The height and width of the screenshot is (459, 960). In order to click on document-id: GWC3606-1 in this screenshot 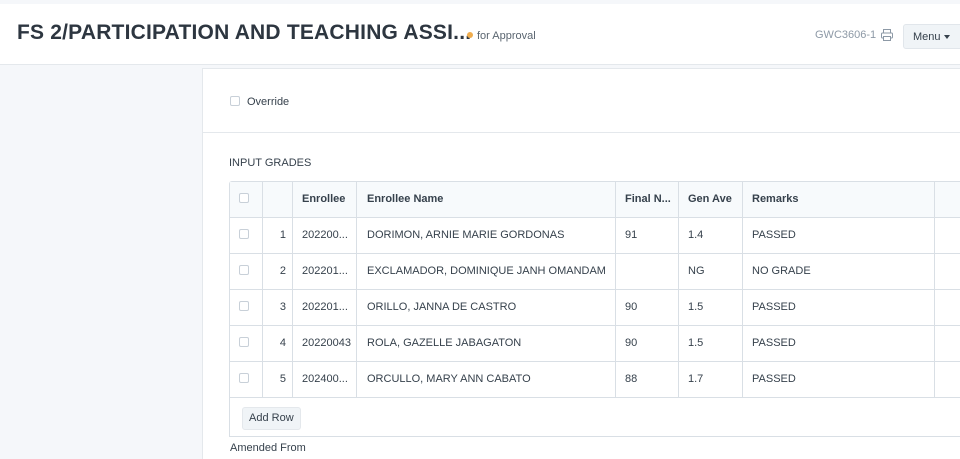, I will do `click(846, 35)`.